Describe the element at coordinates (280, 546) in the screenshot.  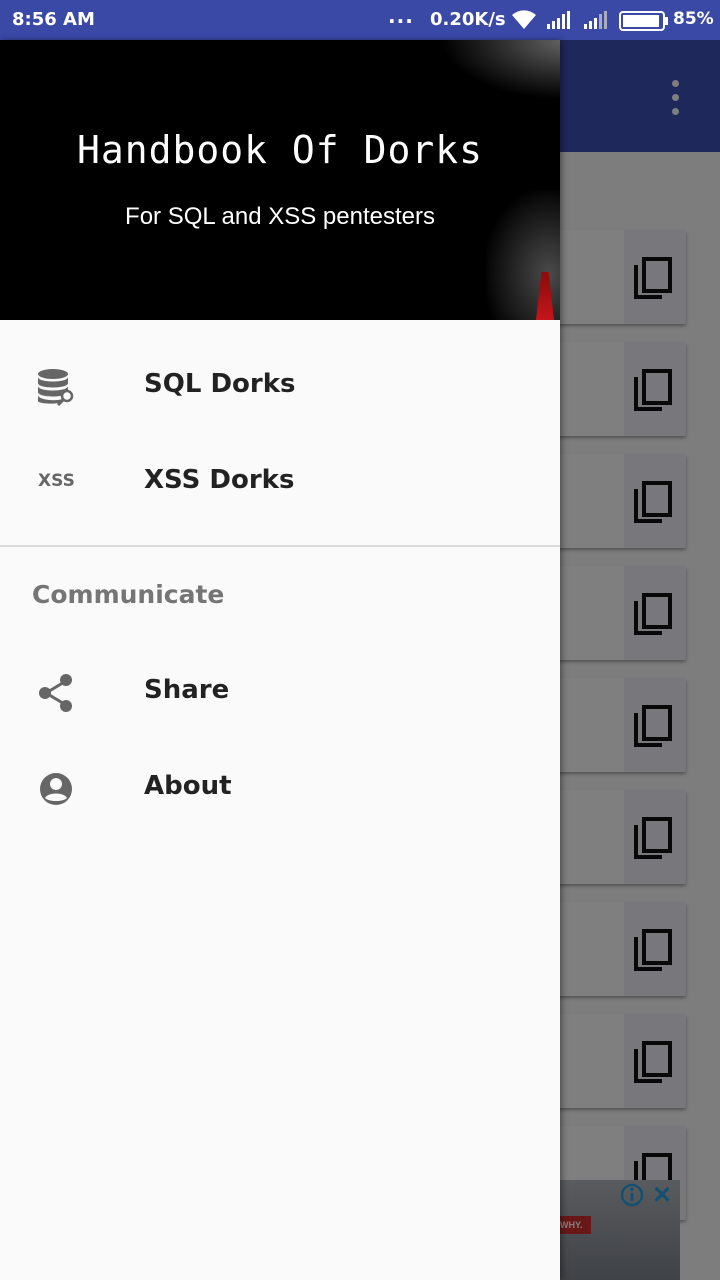
I see `divider` at that location.